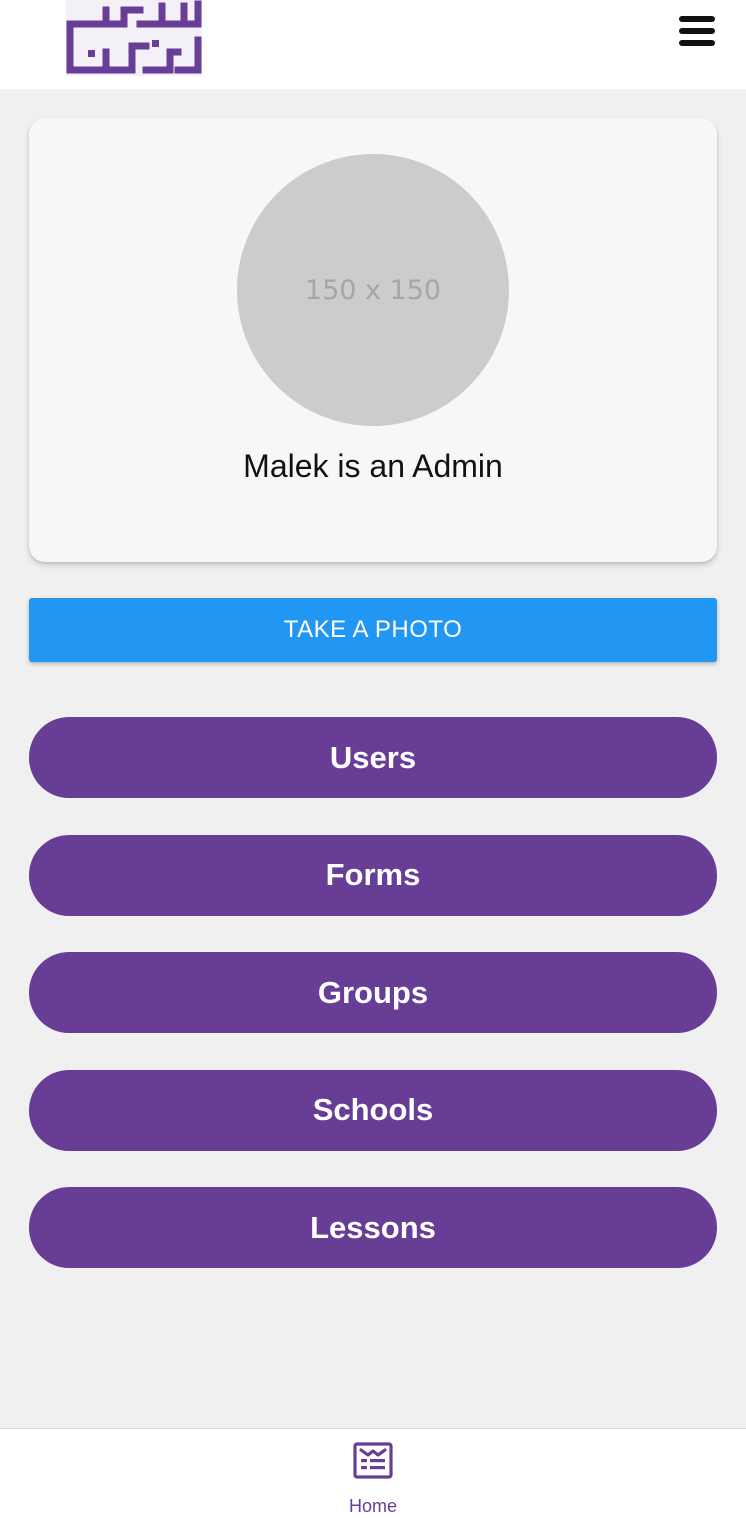 This screenshot has width=746, height=1518. Describe the element at coordinates (372, 1506) in the screenshot. I see `home-tab-label: Home` at that location.